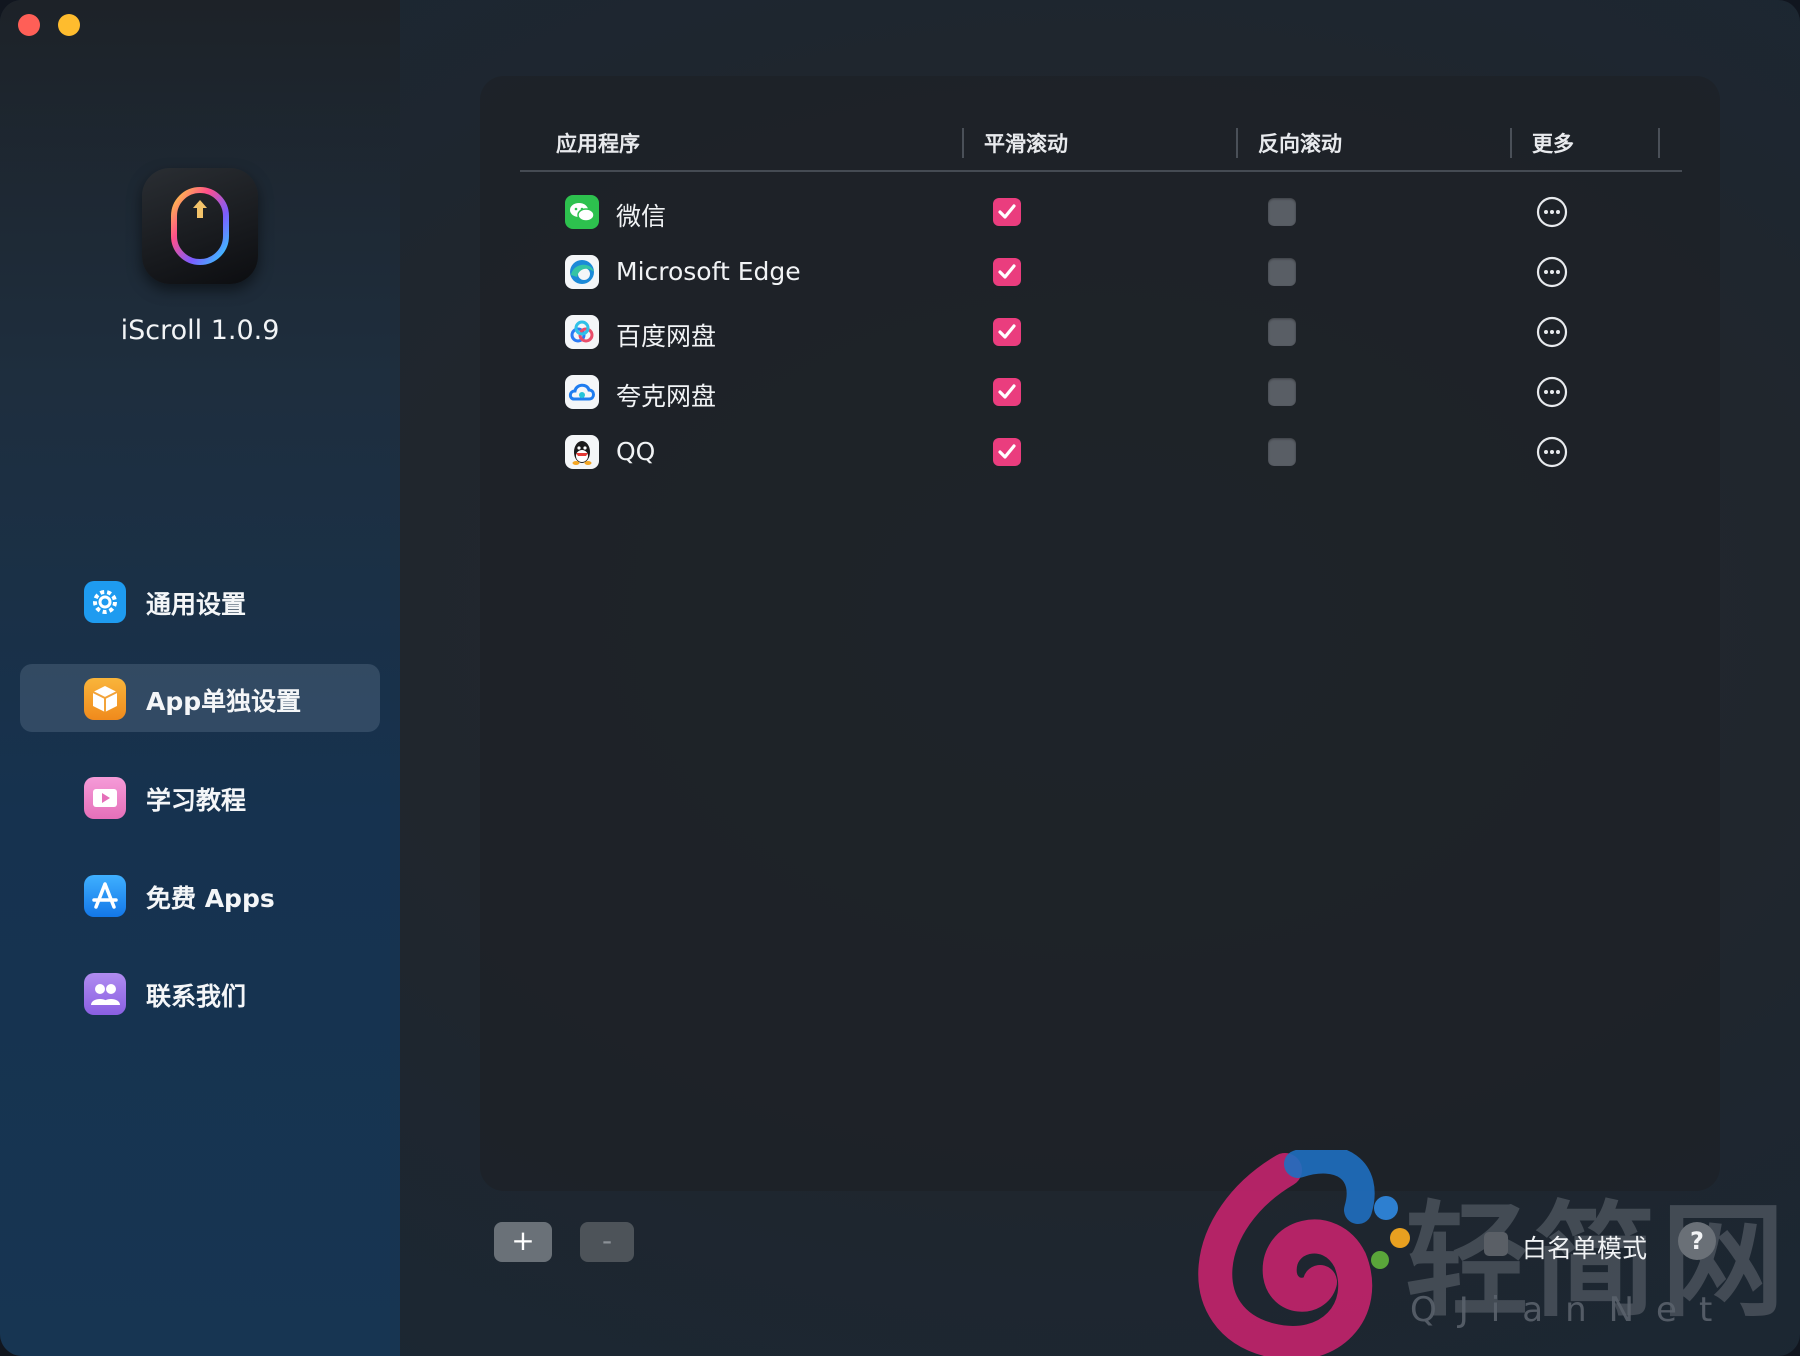 This screenshot has height=1356, width=1800. Describe the element at coordinates (607, 1242) in the screenshot. I see `remove-app-button: -` at that location.